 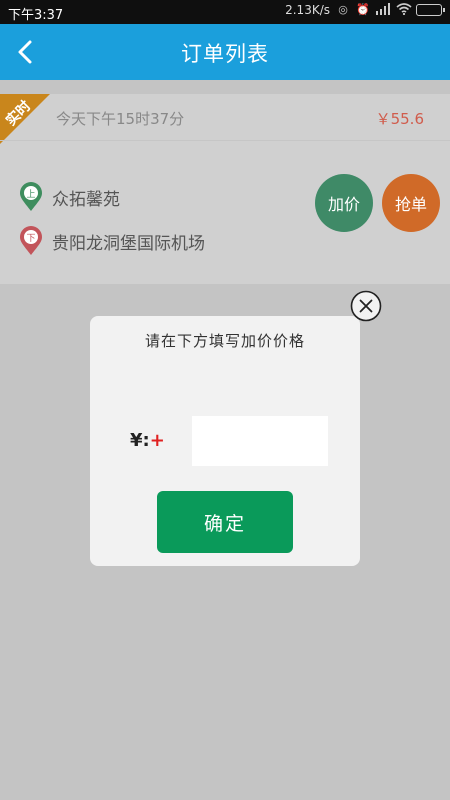 I want to click on realtime-badge: 实时, so click(x=25, y=119).